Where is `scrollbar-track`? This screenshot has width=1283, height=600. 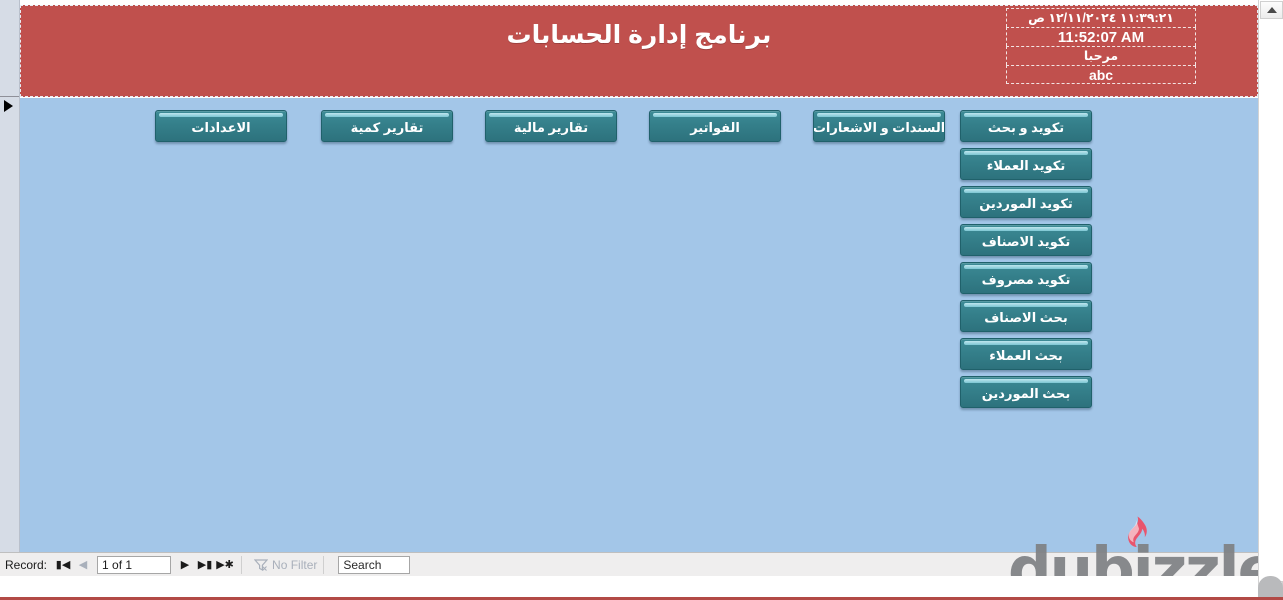
scrollbar-track is located at coordinates (1271, 300).